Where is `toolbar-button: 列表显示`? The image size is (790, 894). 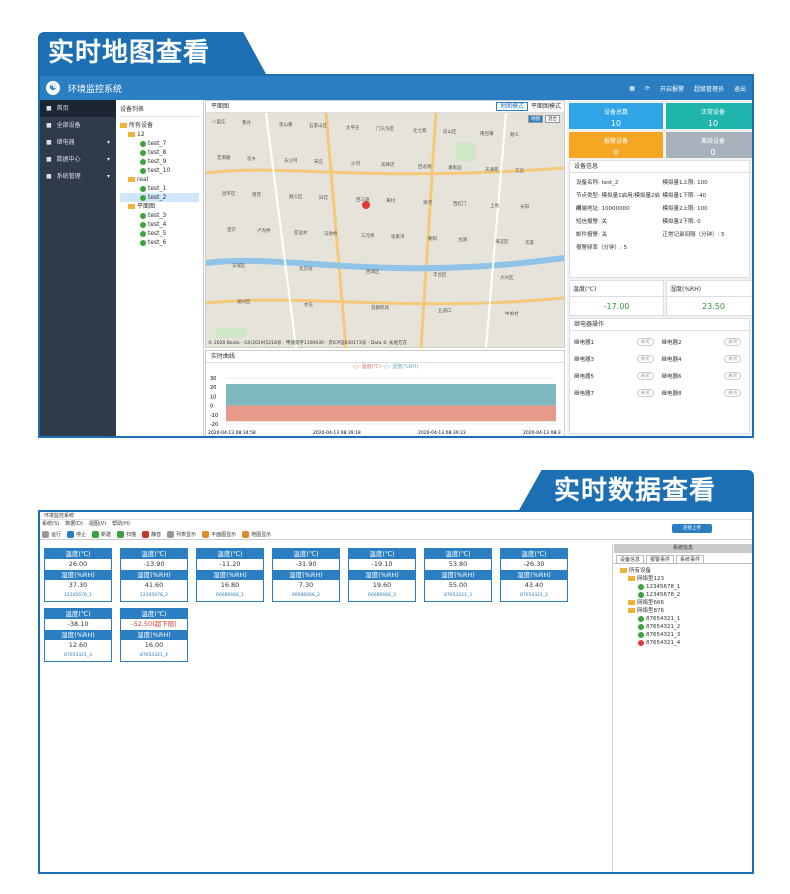
toolbar-button: 列表显示 is located at coordinates (181, 534).